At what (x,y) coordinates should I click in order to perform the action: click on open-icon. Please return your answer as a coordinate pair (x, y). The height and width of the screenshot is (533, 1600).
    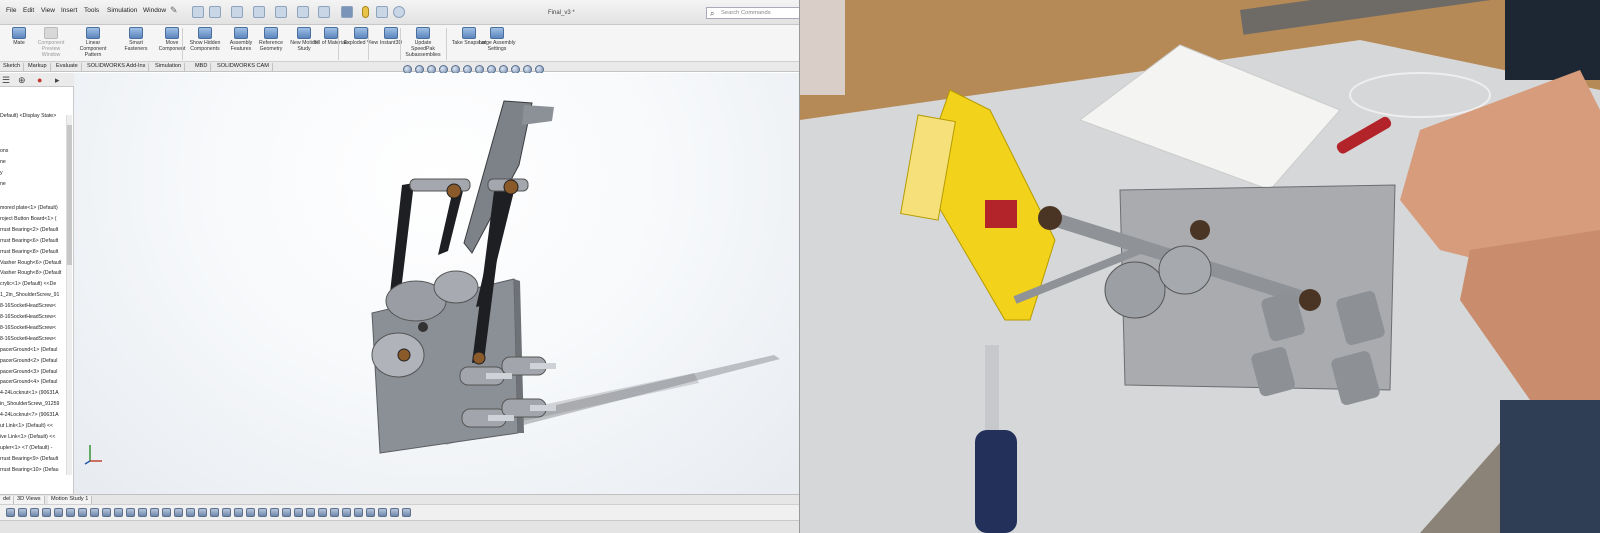
    Looking at the image, I should click on (237, 12).